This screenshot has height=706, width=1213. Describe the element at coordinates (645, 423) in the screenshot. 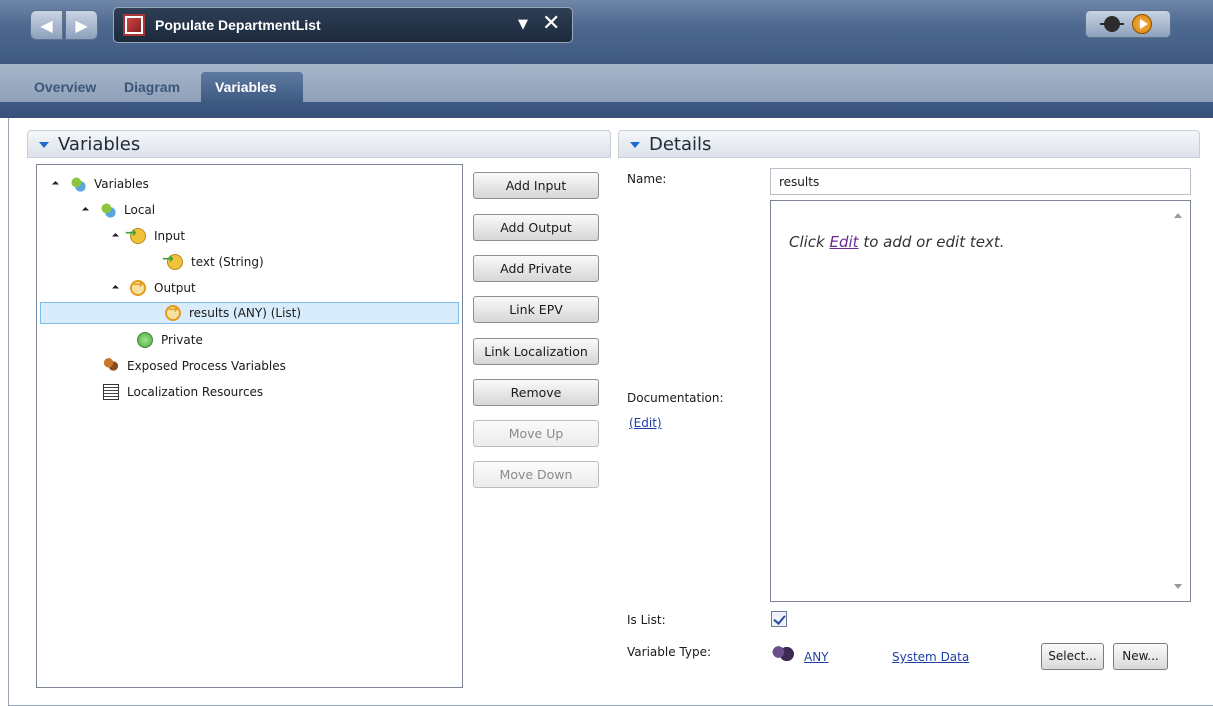

I see `documentation-edit-link: (Edit)` at that location.